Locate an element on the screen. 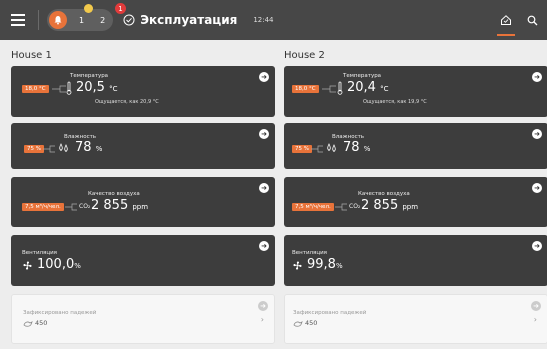  mode-icon is located at coordinates (129, 20).